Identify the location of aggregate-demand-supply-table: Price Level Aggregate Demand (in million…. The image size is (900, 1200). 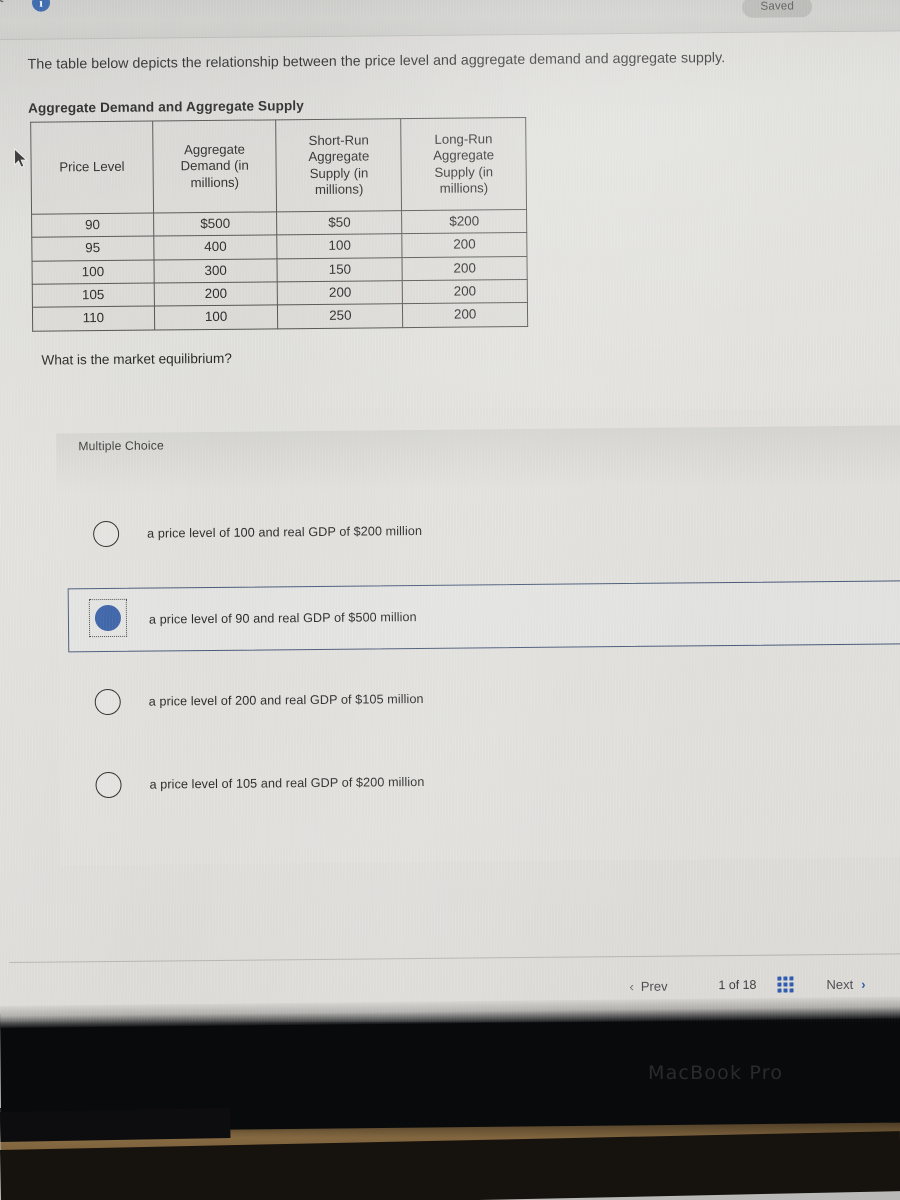
(279, 224).